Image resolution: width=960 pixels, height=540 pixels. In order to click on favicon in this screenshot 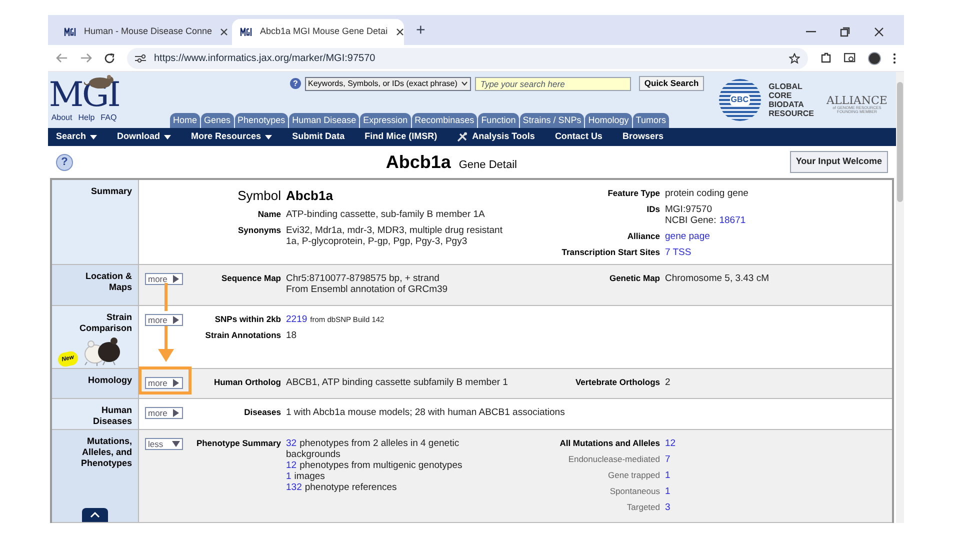, I will do `click(246, 32)`.